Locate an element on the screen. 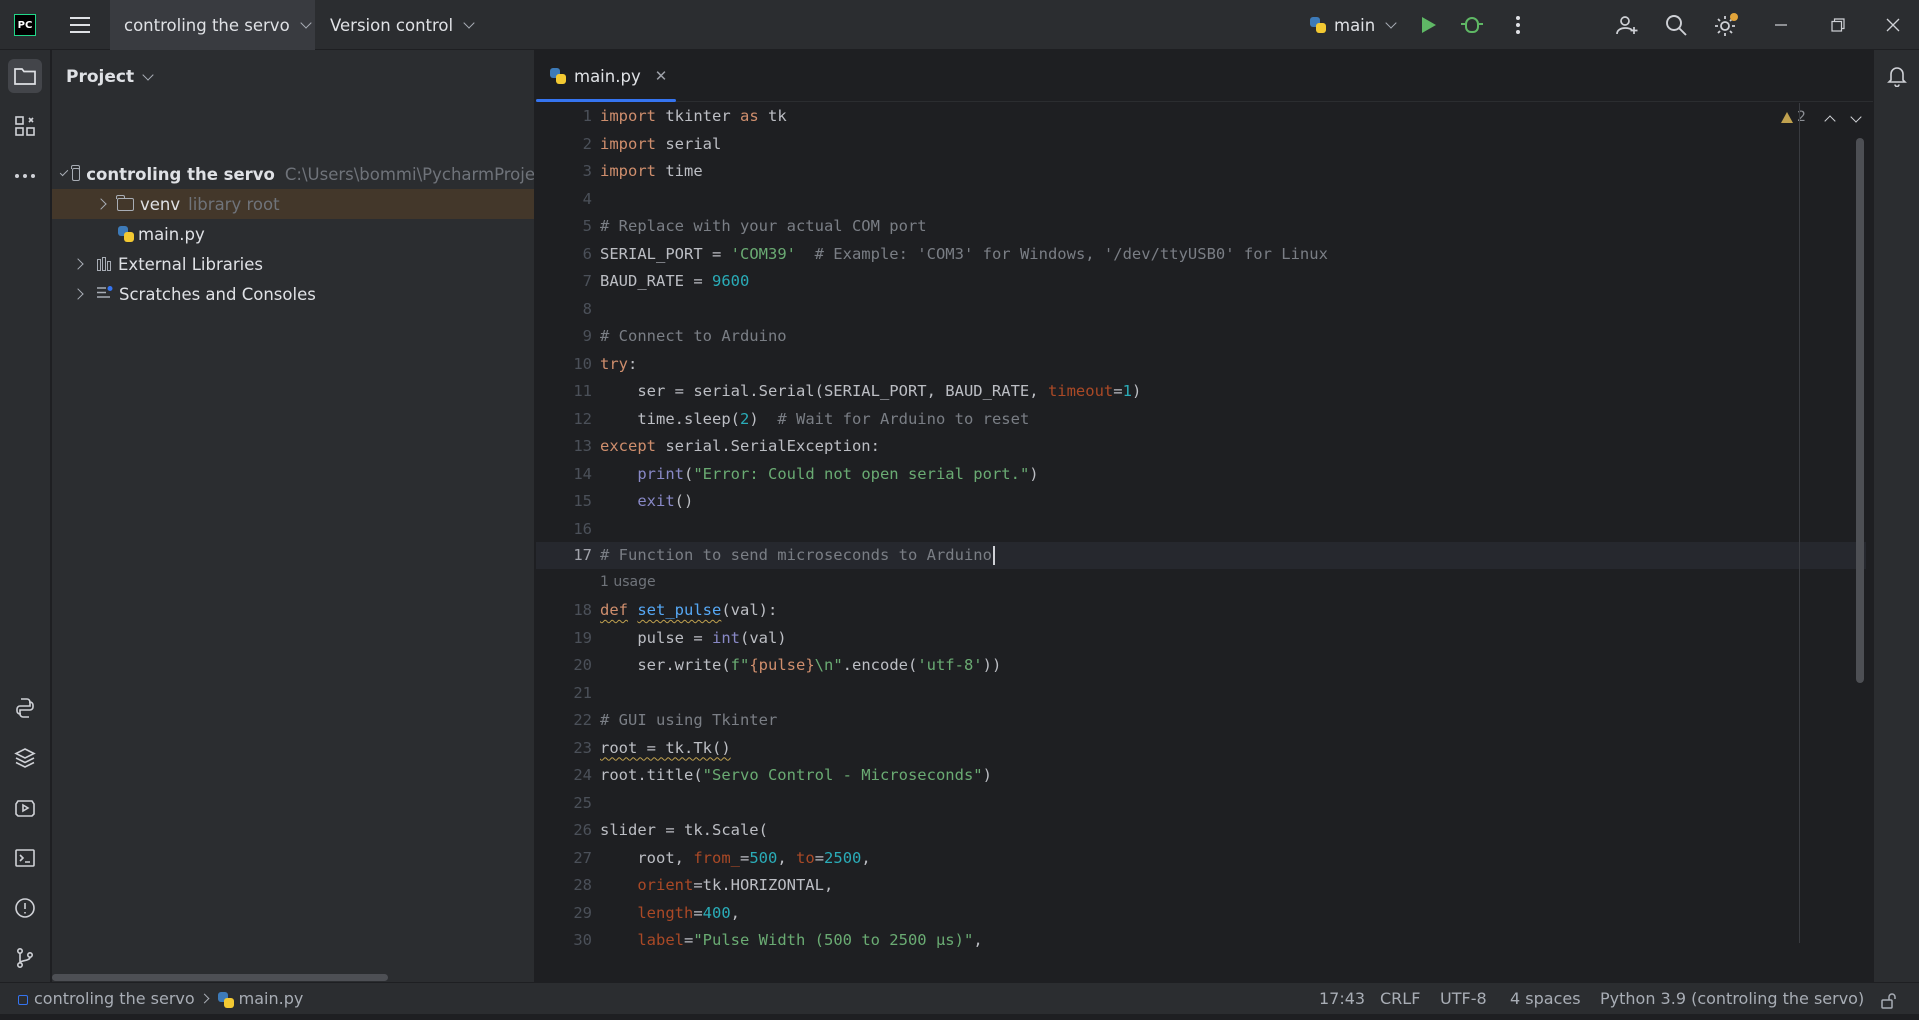 This screenshot has width=1919, height=1020. code-line: slider = tk.Scale( is located at coordinates (684, 830).